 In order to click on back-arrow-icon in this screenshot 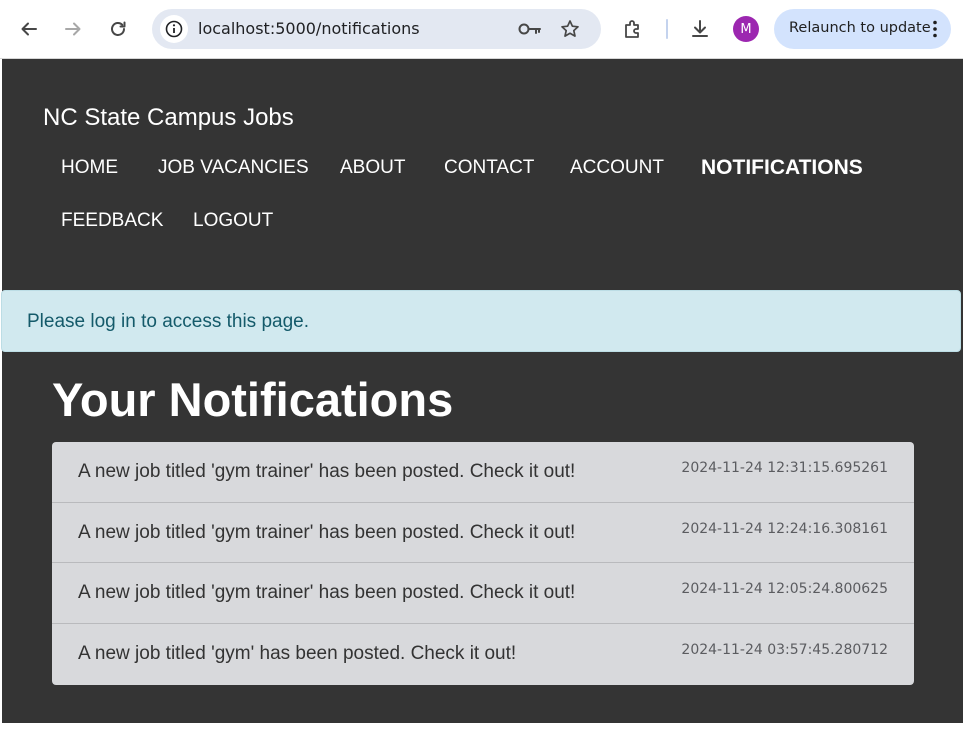, I will do `click(29, 29)`.